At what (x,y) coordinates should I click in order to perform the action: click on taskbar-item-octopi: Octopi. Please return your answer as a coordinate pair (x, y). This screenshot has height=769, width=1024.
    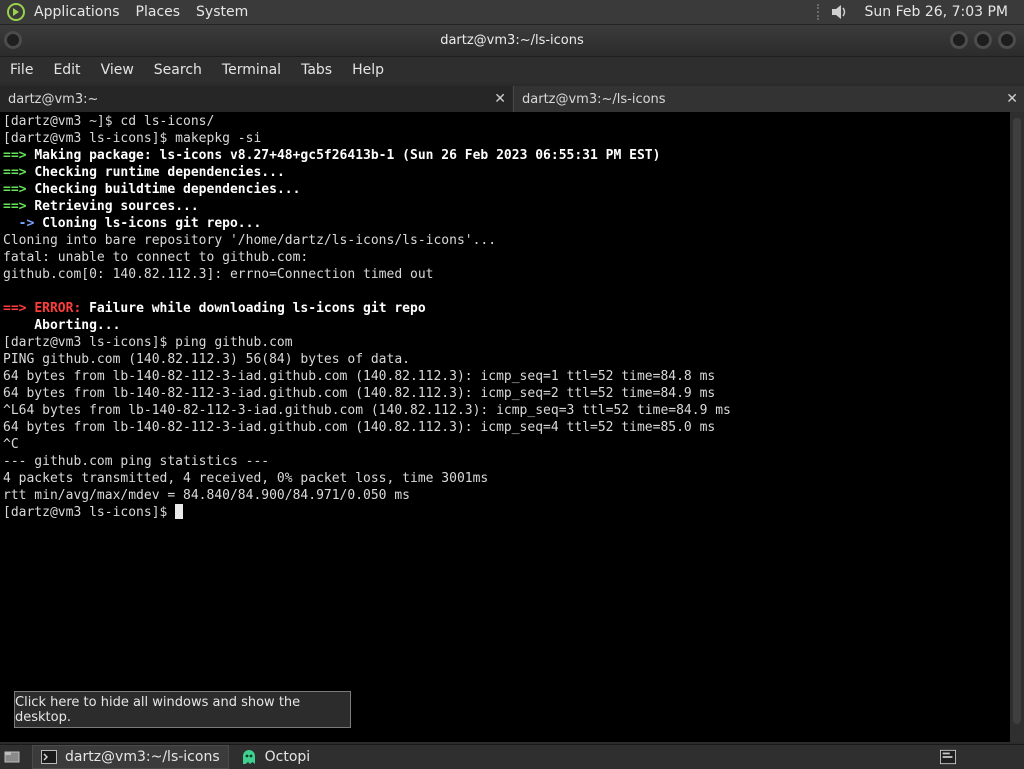
    Looking at the image, I should click on (276, 757).